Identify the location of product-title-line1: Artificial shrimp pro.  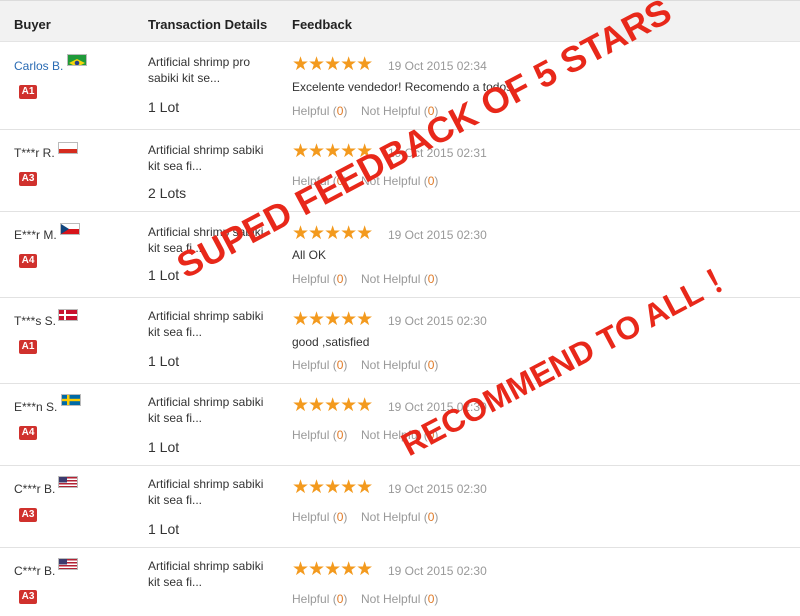
(213, 62).